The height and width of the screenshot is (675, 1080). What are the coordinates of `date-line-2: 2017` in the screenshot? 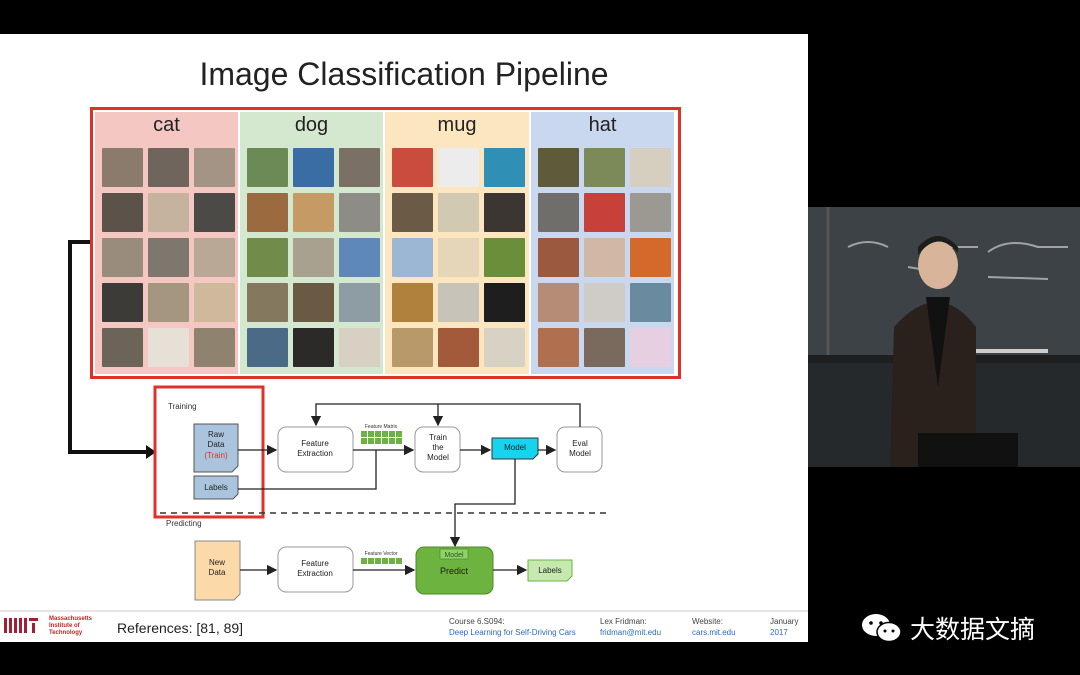 It's located at (779, 632).